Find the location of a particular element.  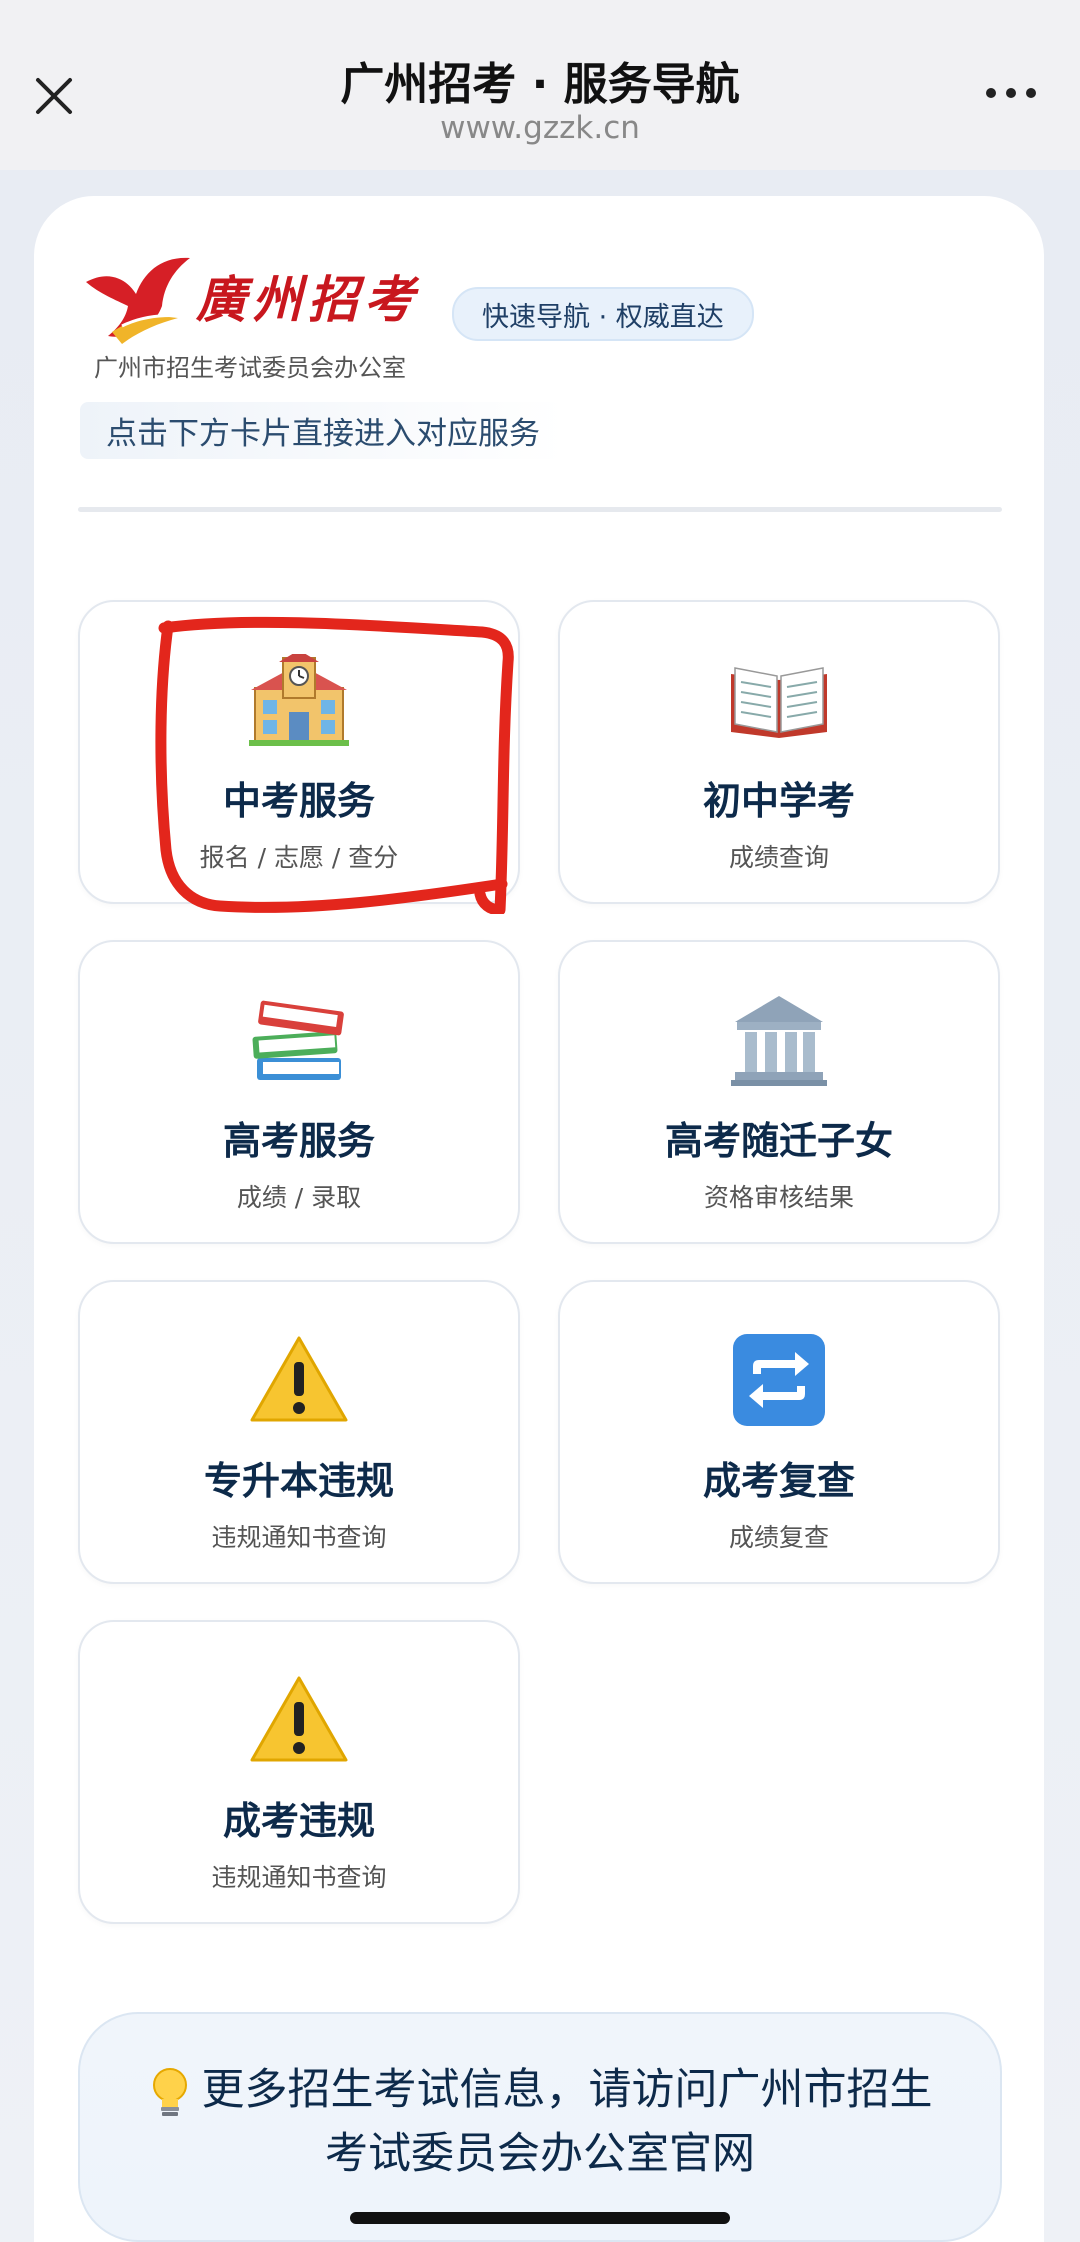

guangzhou-logo-icon is located at coordinates (138, 300).